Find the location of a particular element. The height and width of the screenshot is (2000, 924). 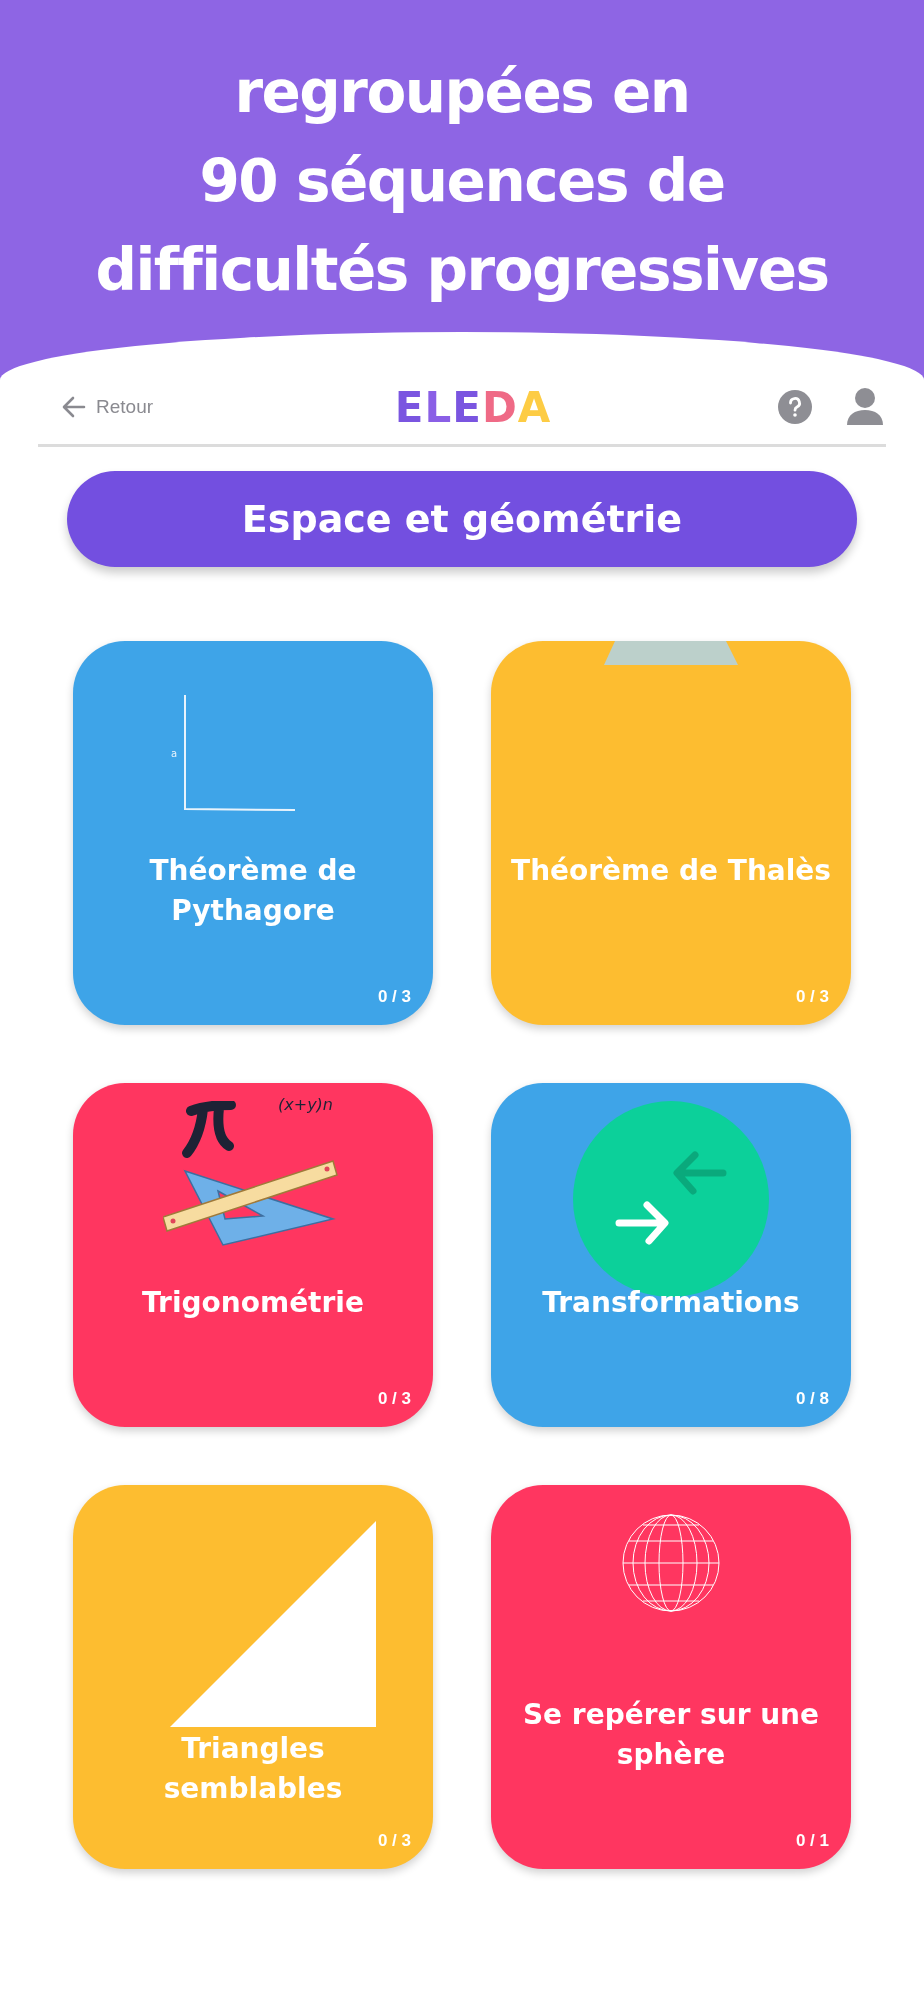

headline: difficultés progressives is located at coordinates (462, 270).